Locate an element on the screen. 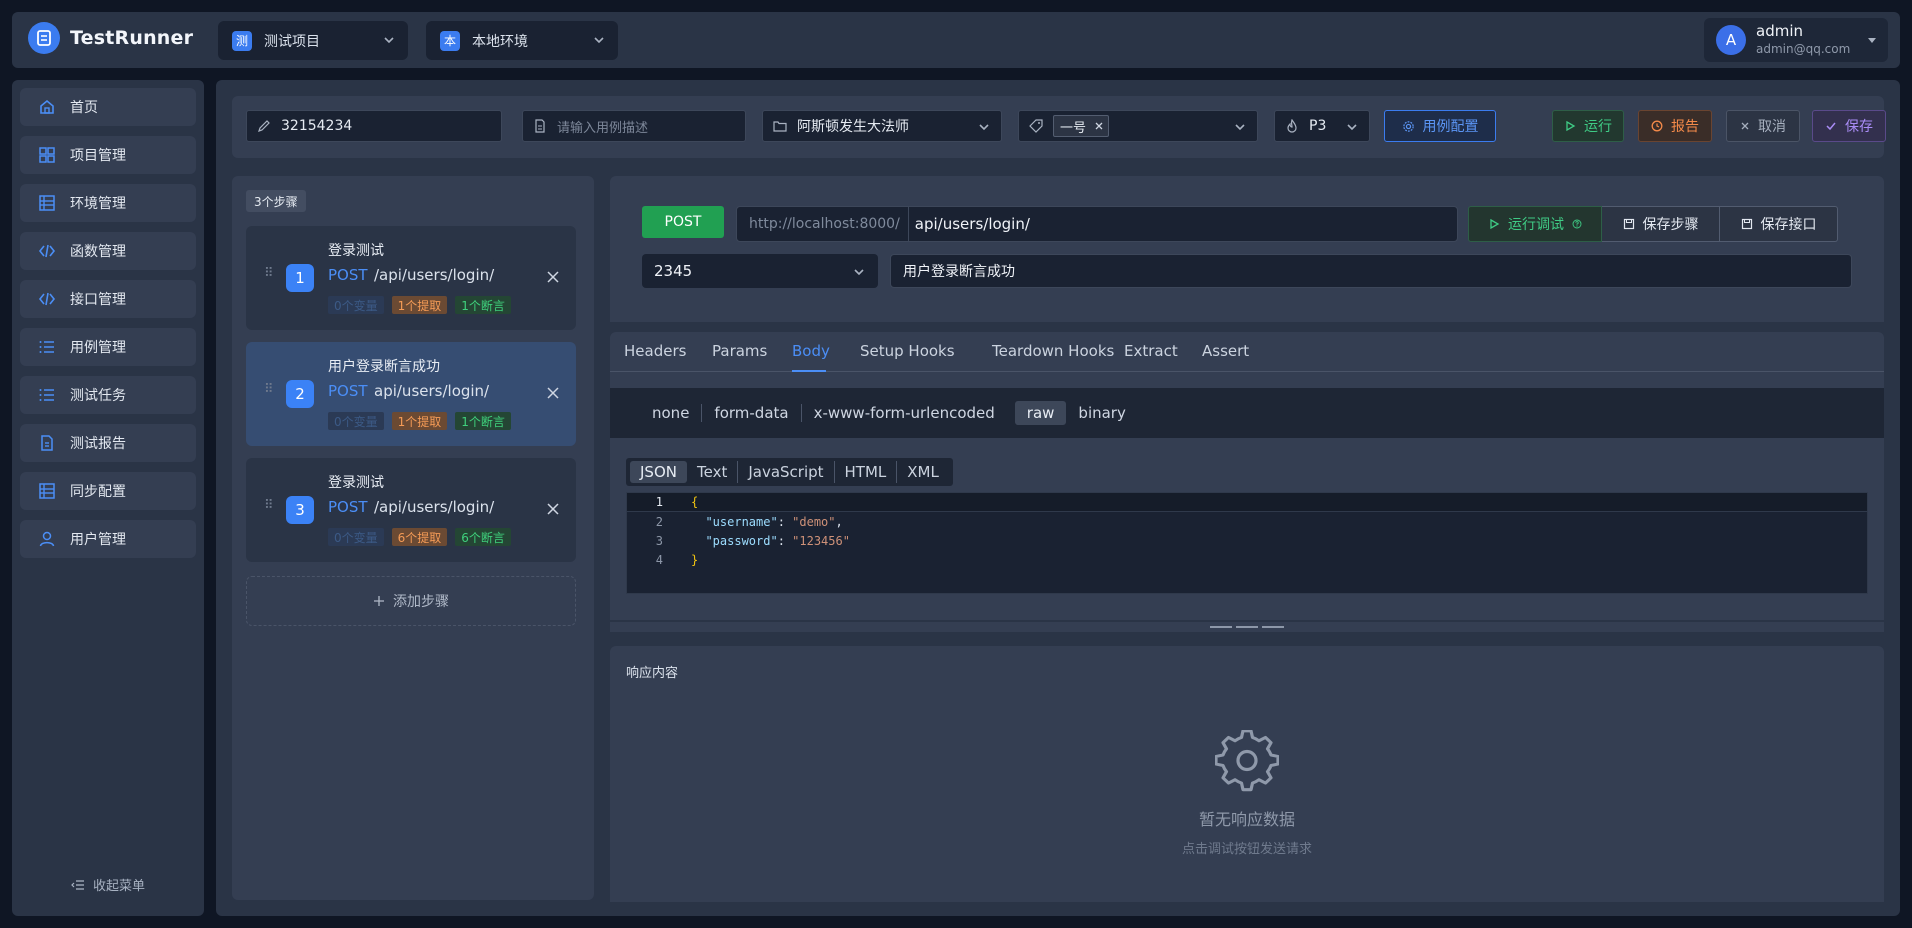 This screenshot has height=928, width=1912. body-type-none: none is located at coordinates (670, 413).